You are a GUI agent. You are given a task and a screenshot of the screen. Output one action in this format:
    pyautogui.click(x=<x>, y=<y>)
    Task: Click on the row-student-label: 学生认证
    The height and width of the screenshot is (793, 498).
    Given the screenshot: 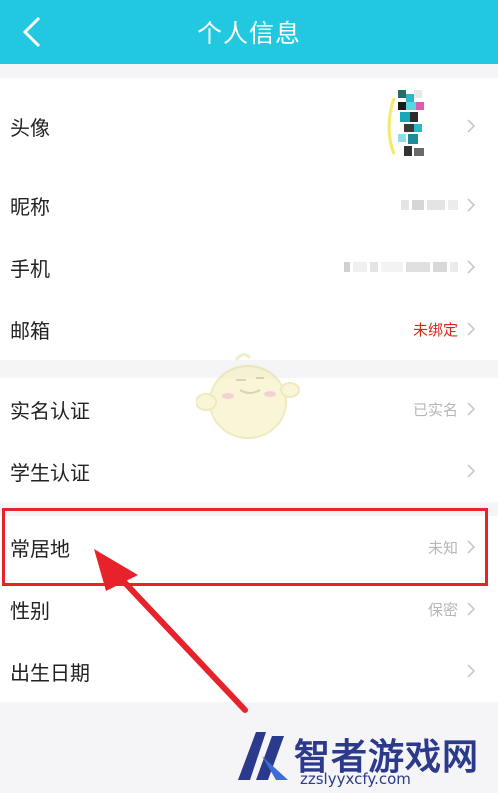 What is the action you would take?
    pyautogui.click(x=50, y=472)
    